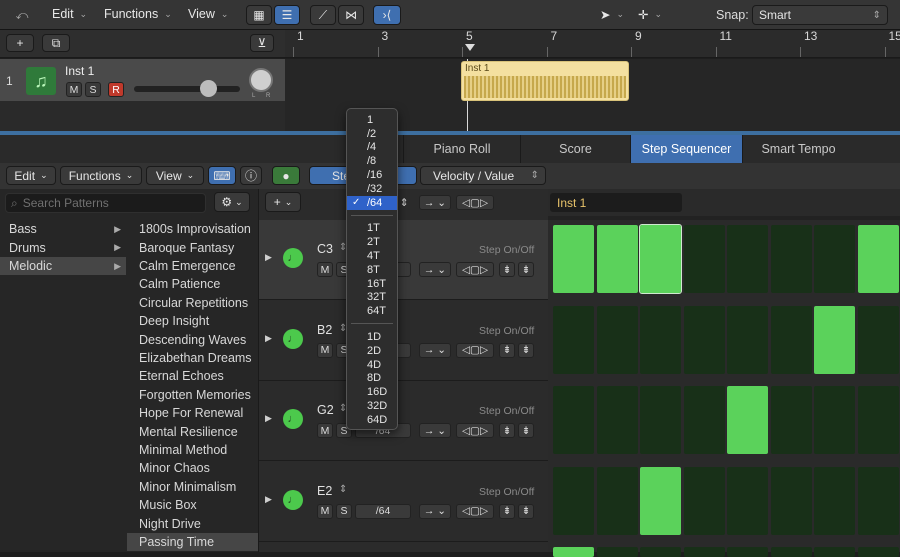 This screenshot has height=557, width=900. Describe the element at coordinates (63, 229) in the screenshot. I see `category-item: Bass▶` at that location.